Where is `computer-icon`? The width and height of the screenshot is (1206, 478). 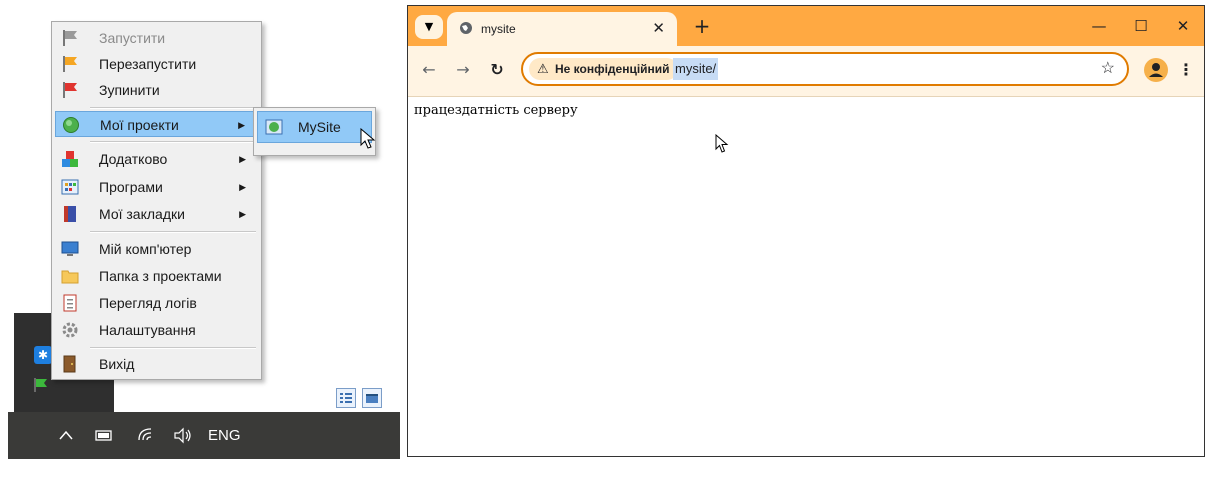 computer-icon is located at coordinates (70, 249).